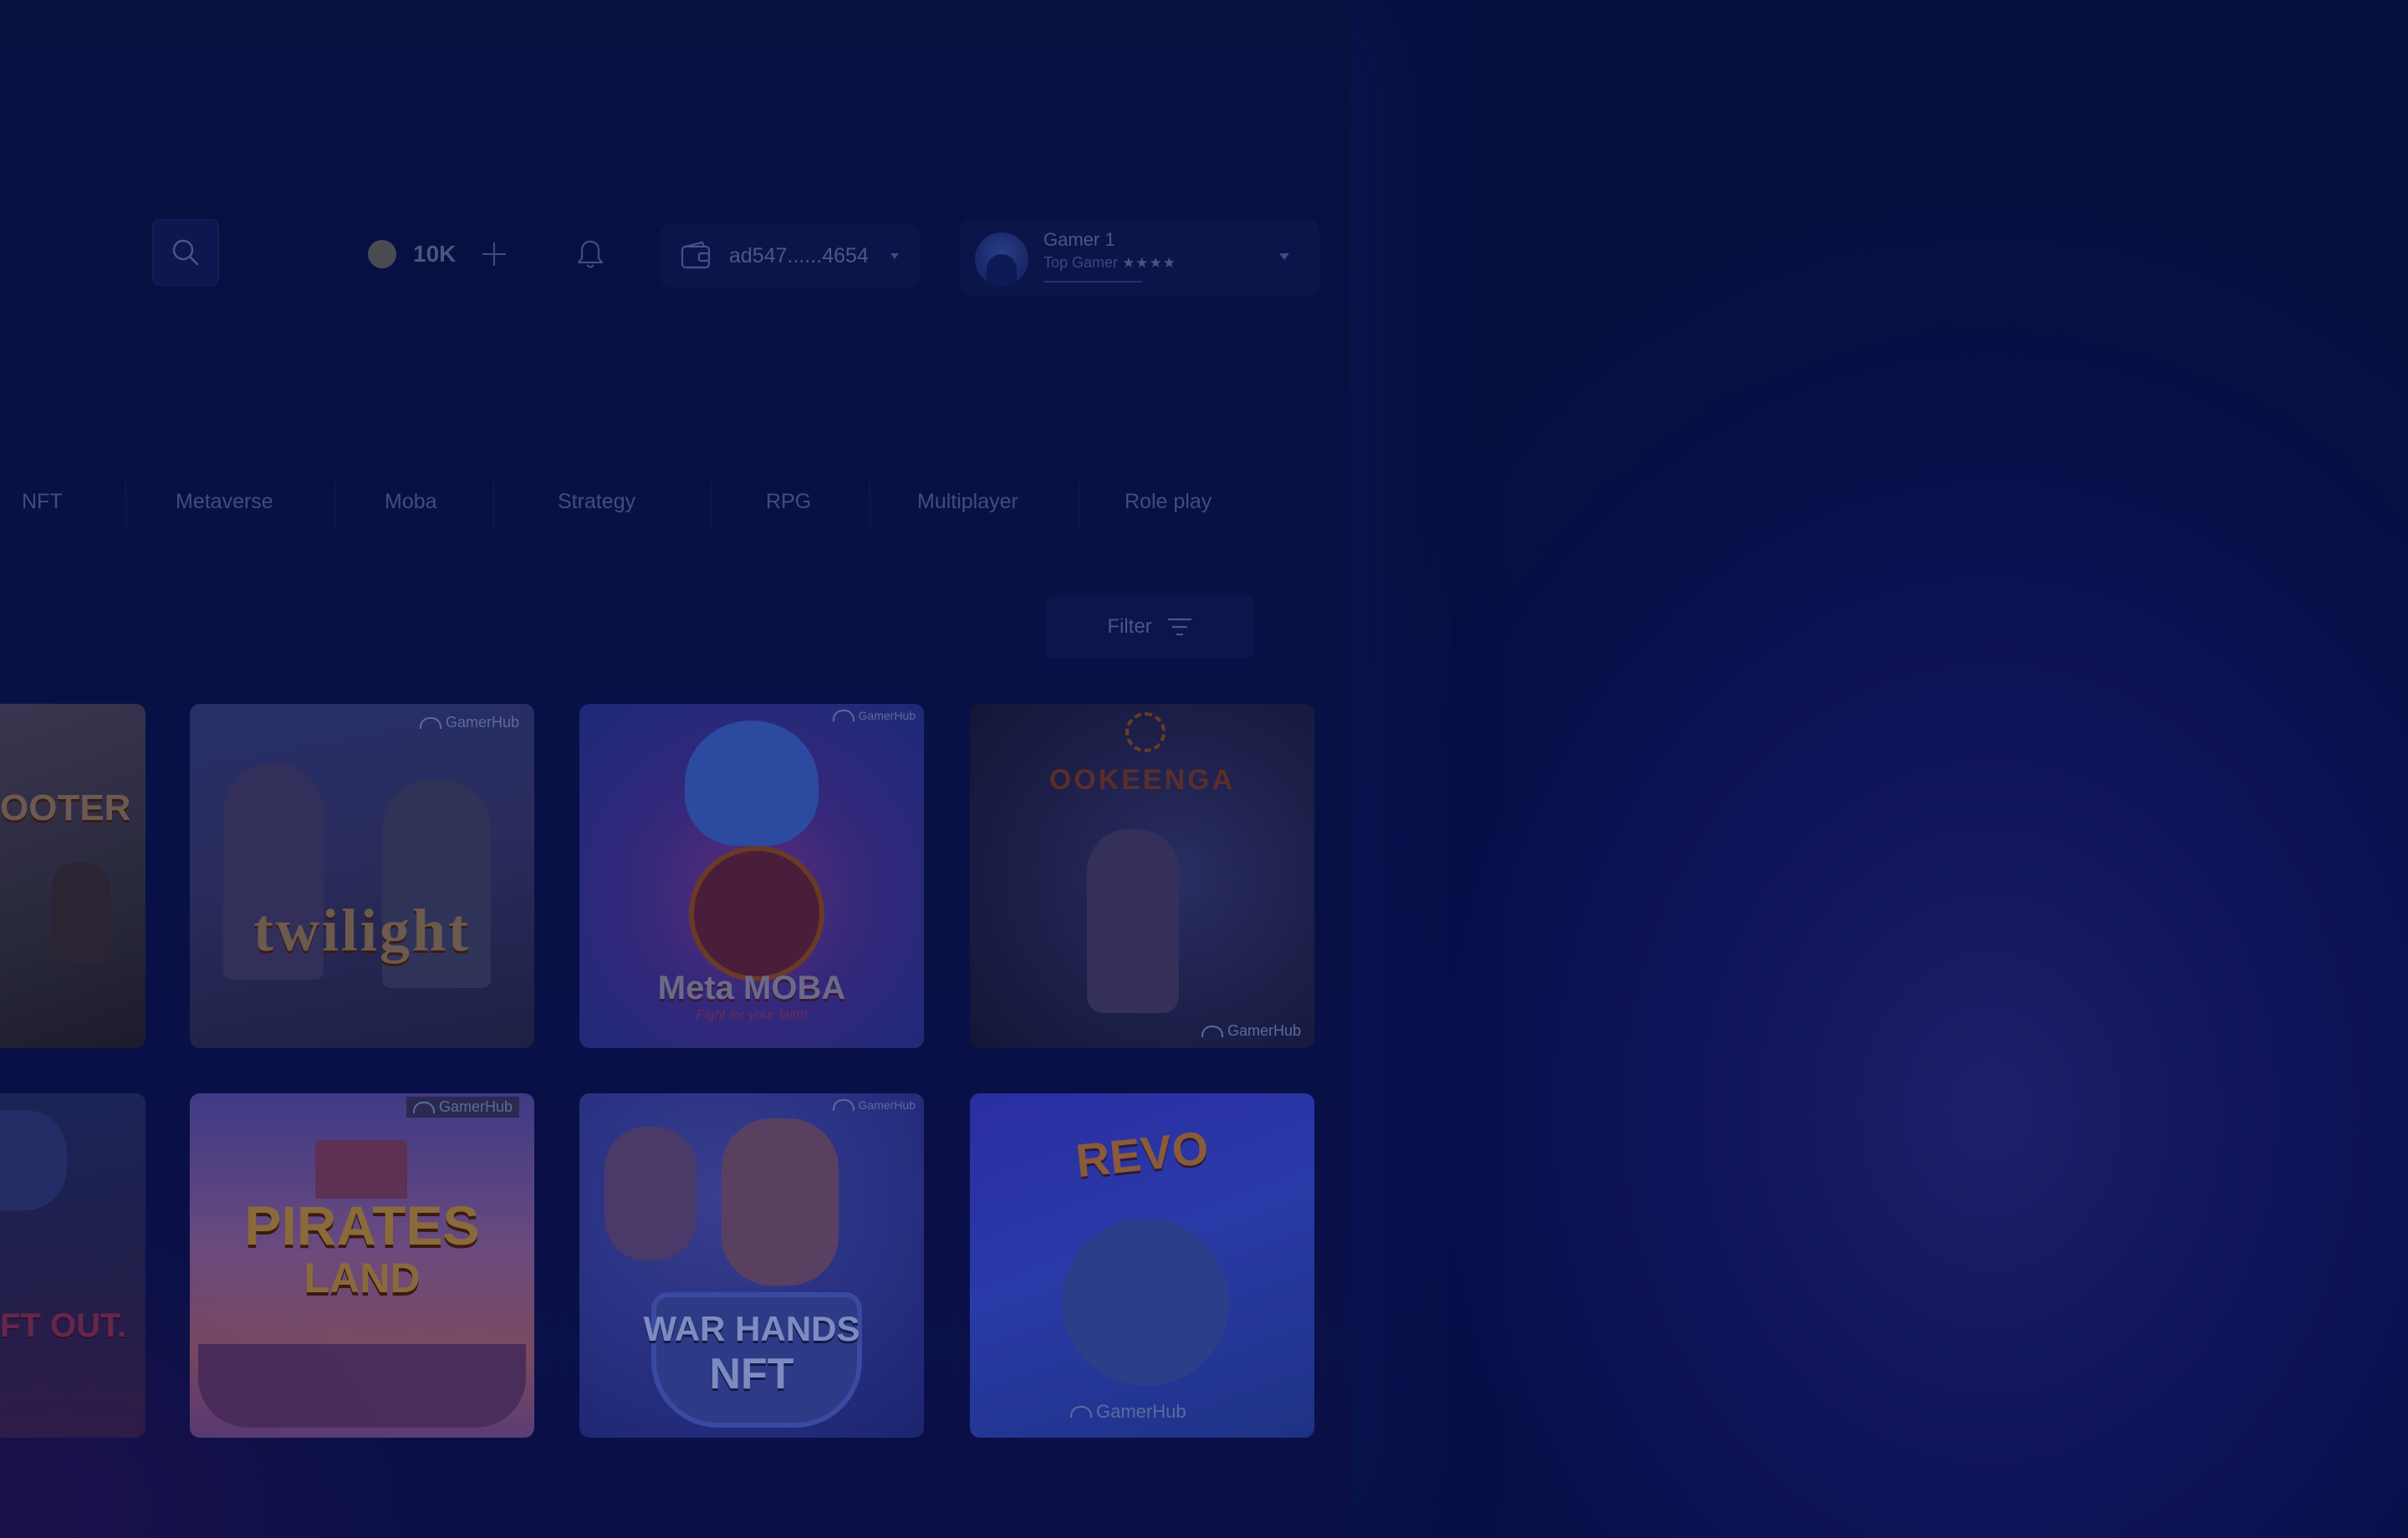  I want to click on wallet-icon, so click(696, 255).